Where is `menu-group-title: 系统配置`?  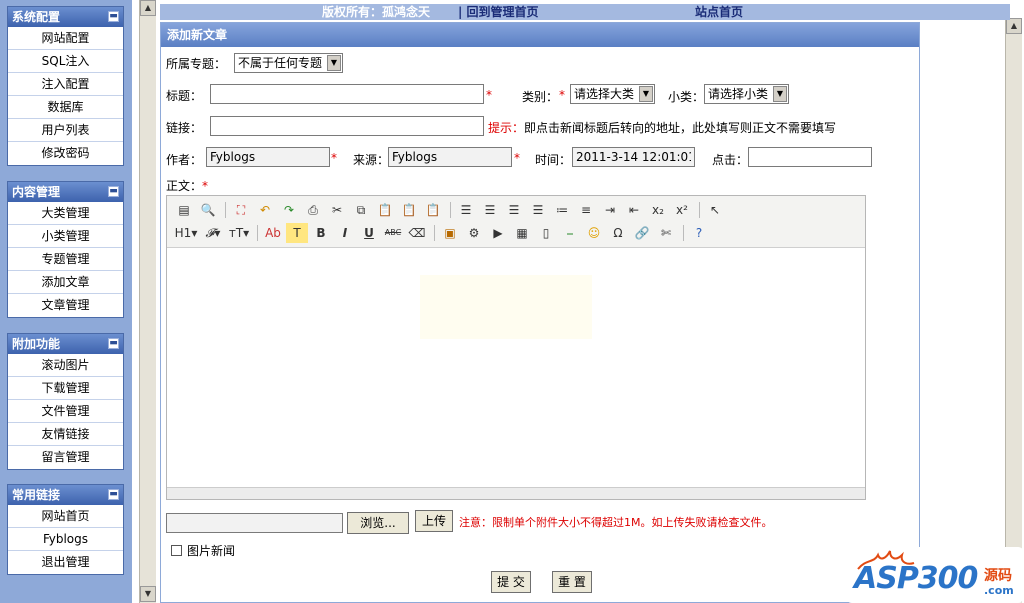 menu-group-title: 系统配置 is located at coordinates (36, 17).